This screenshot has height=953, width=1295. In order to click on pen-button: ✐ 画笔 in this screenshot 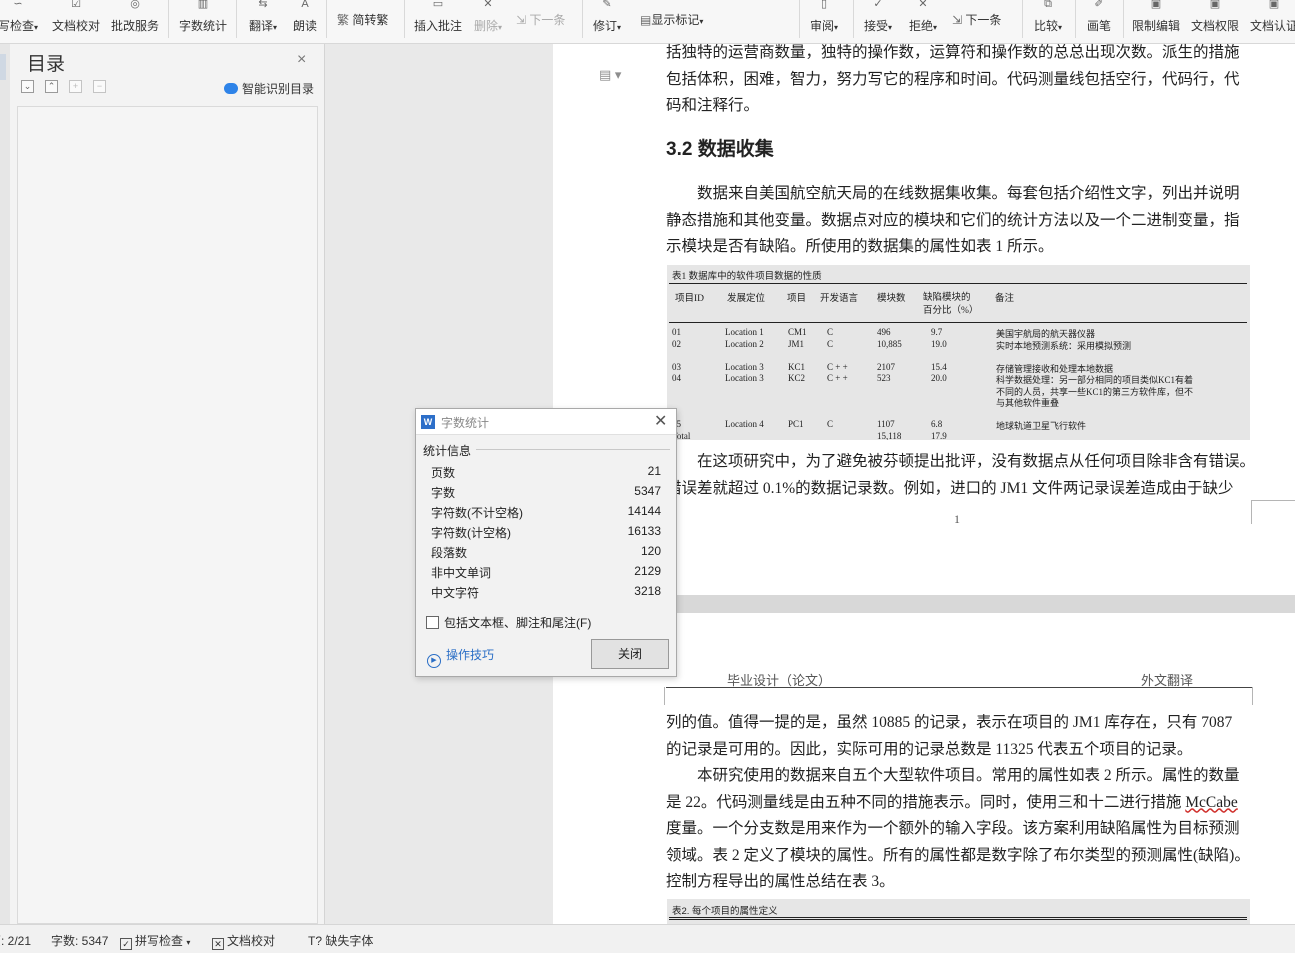, I will do `click(1099, 20)`.